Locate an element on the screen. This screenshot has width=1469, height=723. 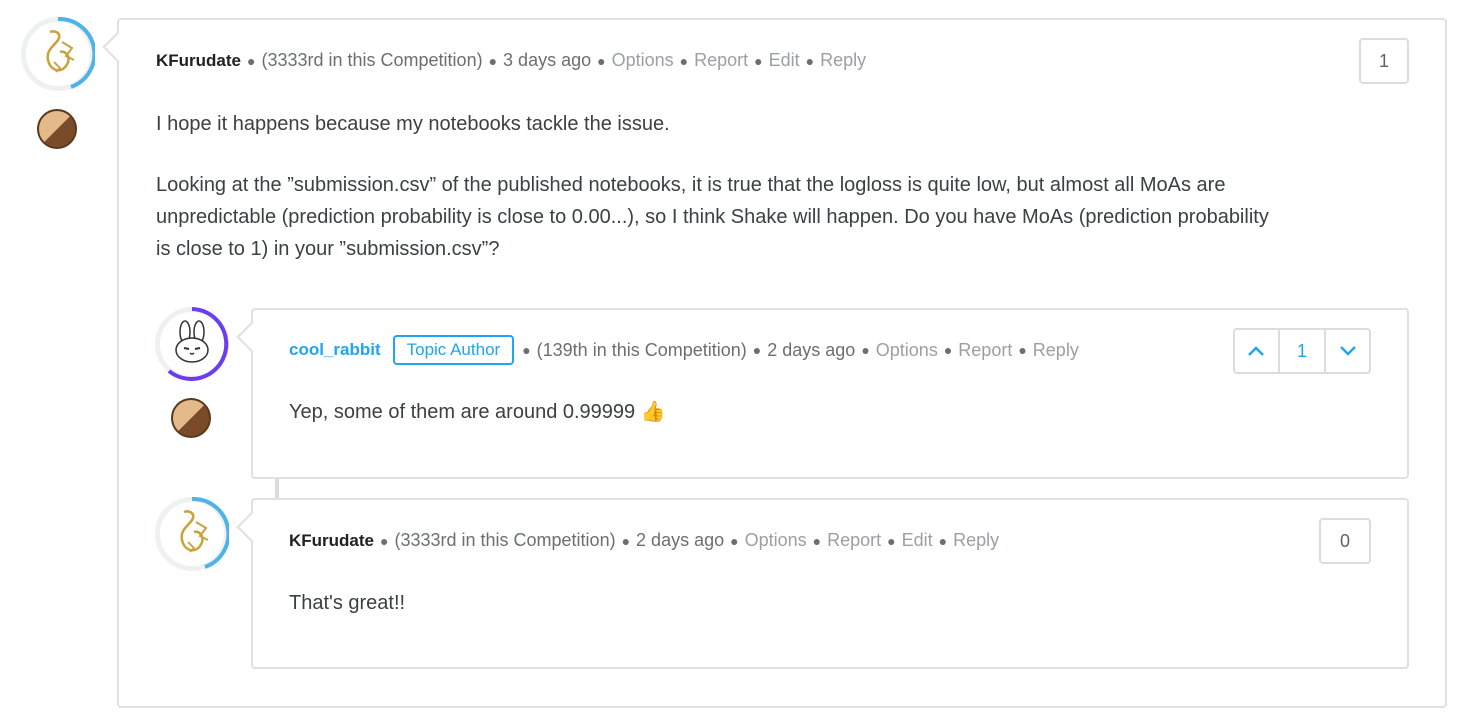
reply2-avatar is located at coordinates (192, 534).